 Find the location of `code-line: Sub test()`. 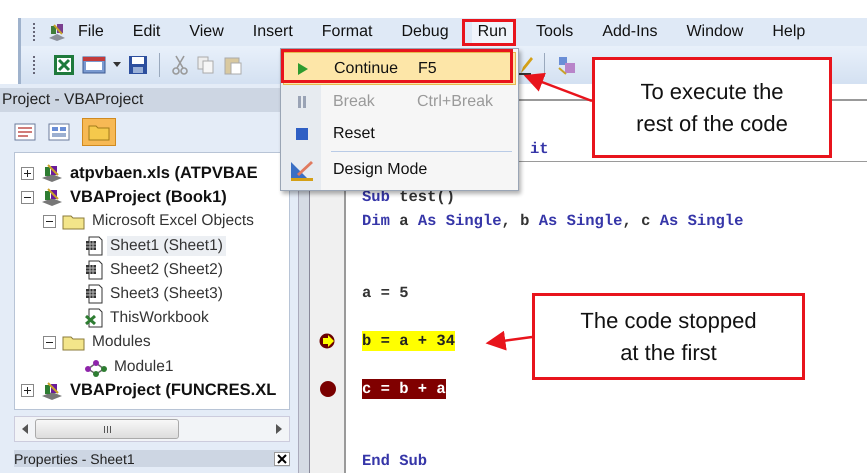

code-line: Sub test() is located at coordinates (409, 197).